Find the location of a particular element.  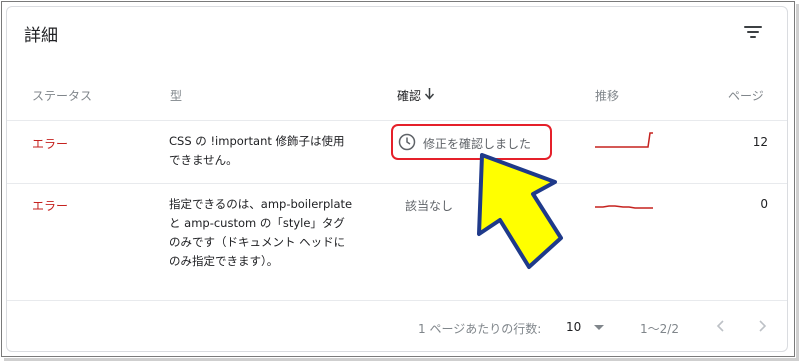

frame-shadow-bottom is located at coordinates (401, 359).